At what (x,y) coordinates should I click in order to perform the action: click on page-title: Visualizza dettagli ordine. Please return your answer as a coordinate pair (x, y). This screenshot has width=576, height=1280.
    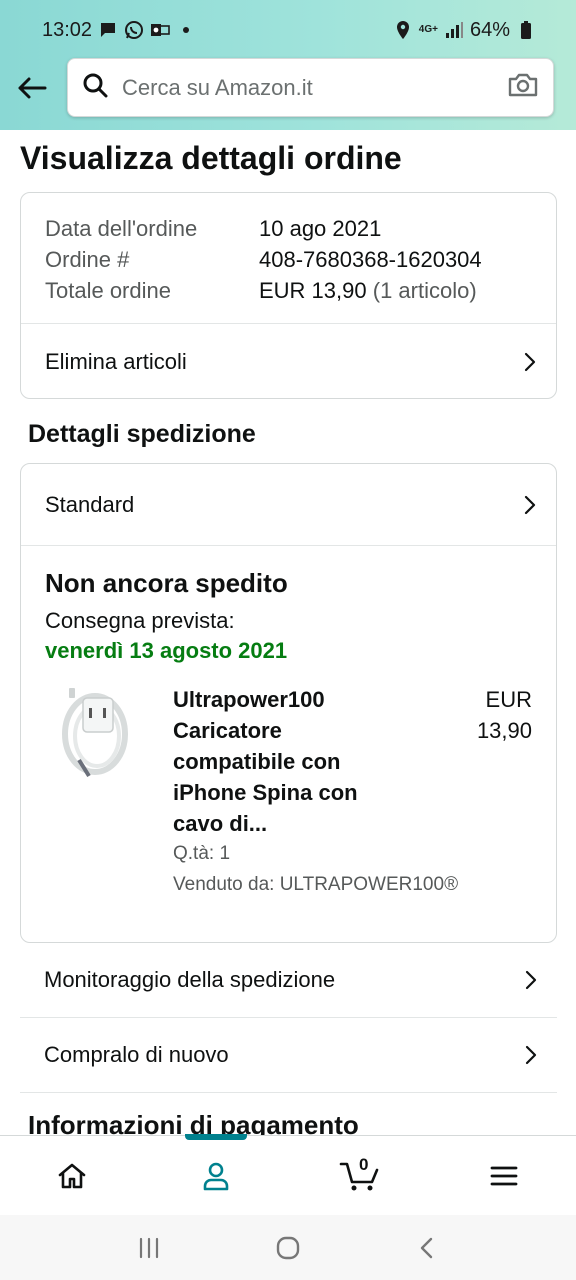
    Looking at the image, I should click on (211, 158).